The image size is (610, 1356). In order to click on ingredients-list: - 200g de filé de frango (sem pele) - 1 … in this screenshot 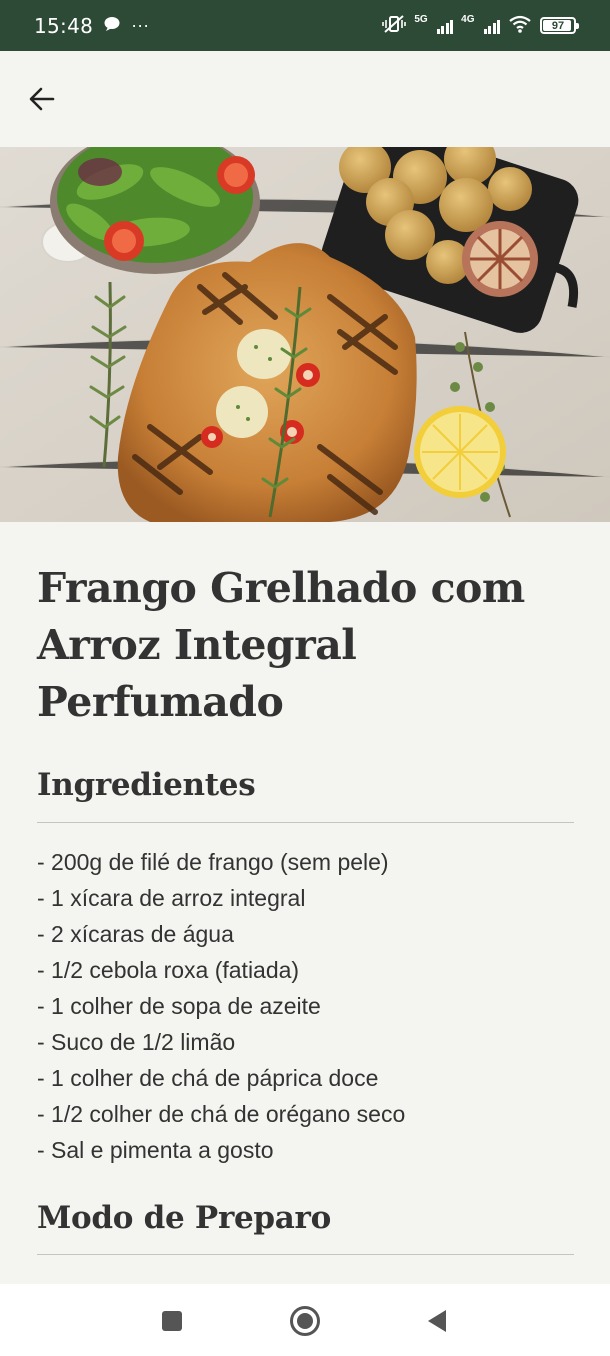, I will do `click(221, 1006)`.